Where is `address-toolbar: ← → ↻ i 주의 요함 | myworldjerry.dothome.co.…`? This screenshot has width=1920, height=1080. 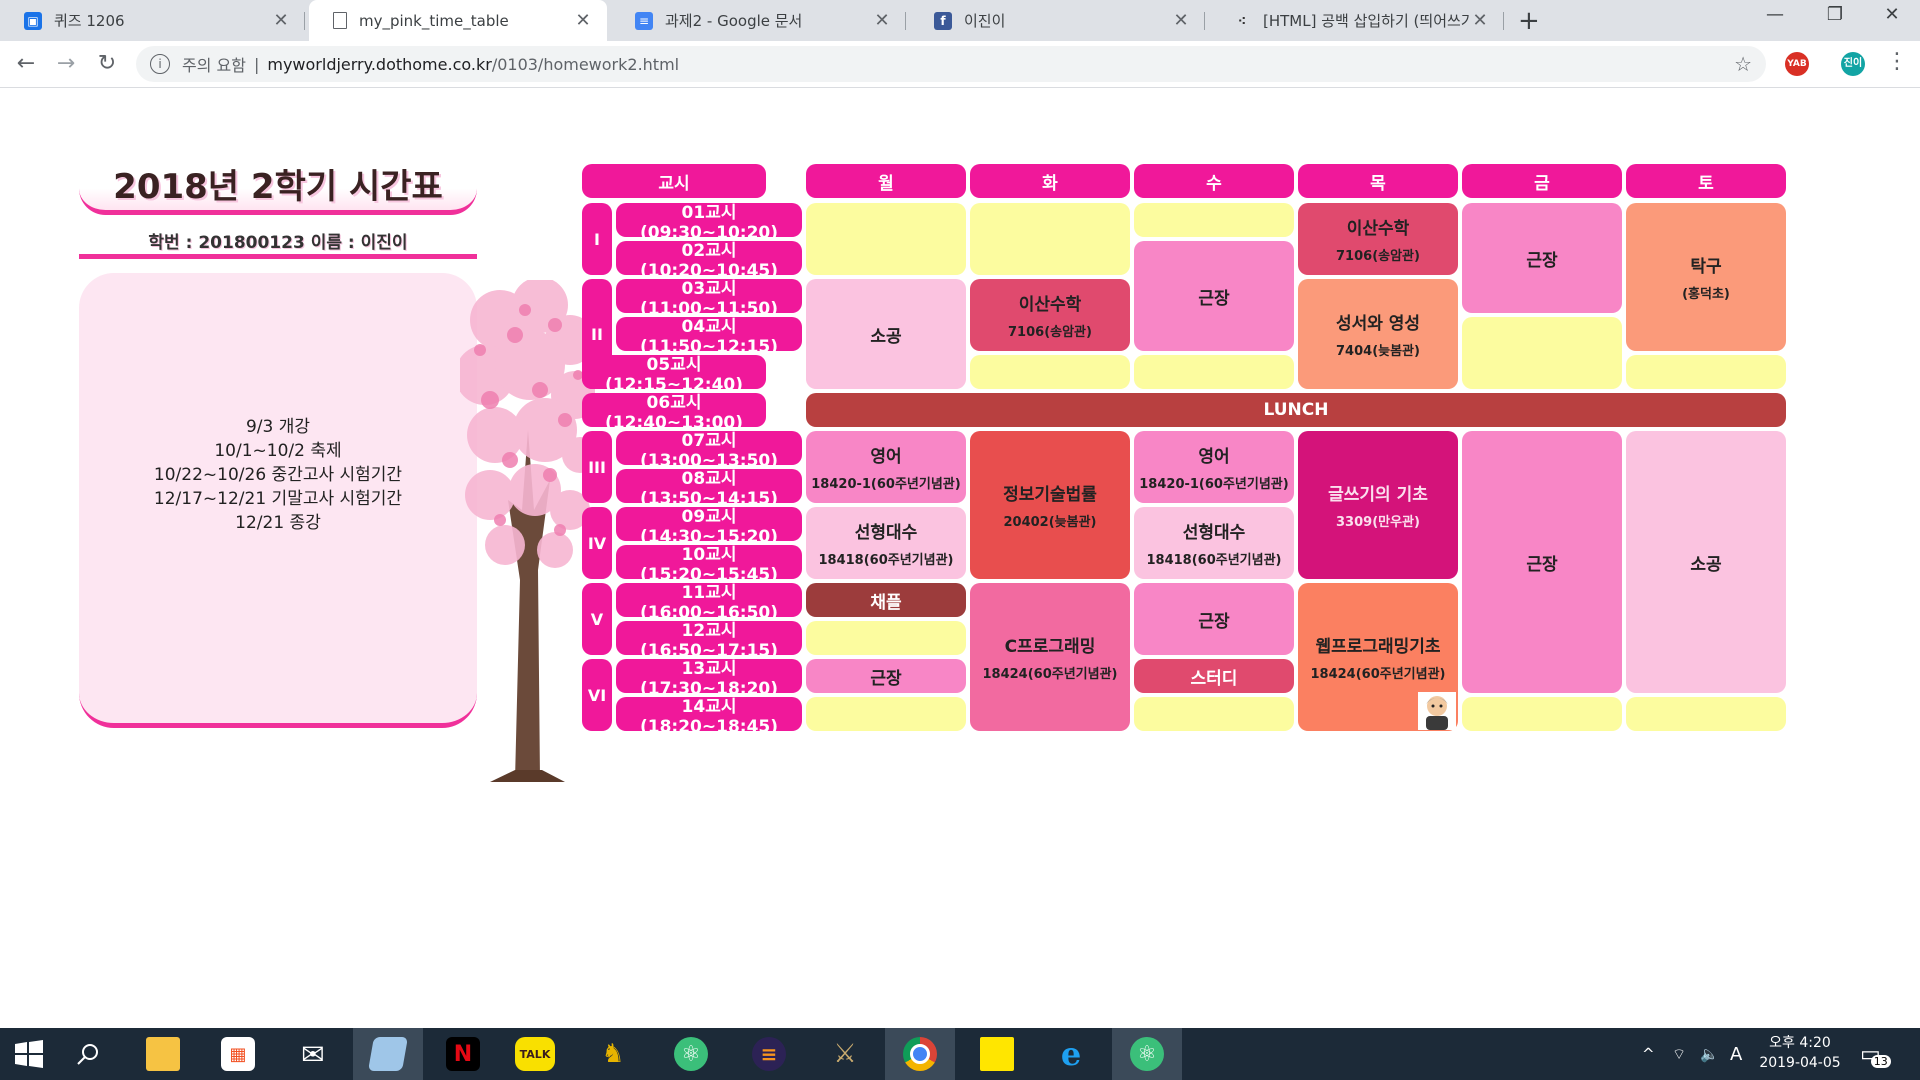 address-toolbar: ← → ↻ i 주의 요함 | myworldjerry.dothome.co.… is located at coordinates (960, 64).